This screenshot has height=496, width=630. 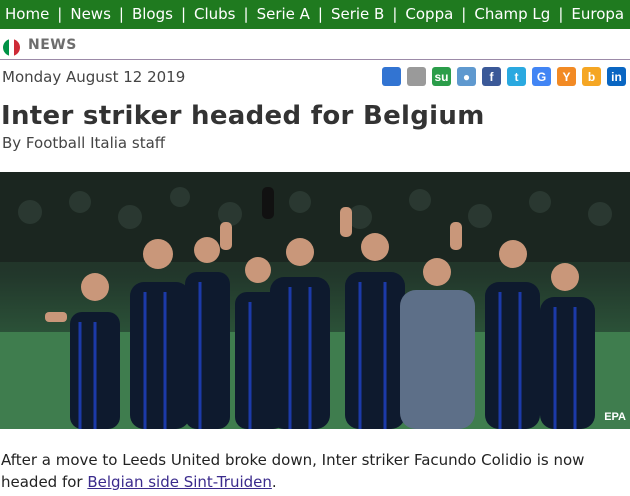 I want to click on stumbleupon-icon: su, so click(x=441, y=76).